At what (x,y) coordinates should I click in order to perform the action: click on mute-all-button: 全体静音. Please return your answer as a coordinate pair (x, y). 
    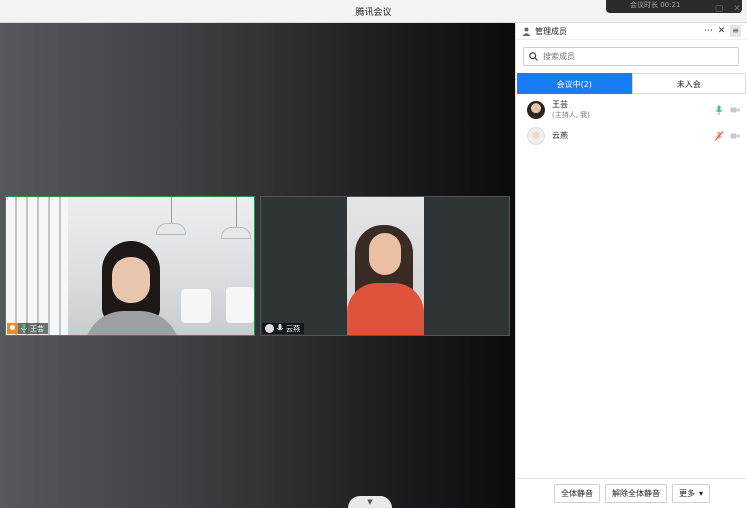
    Looking at the image, I should click on (576, 493).